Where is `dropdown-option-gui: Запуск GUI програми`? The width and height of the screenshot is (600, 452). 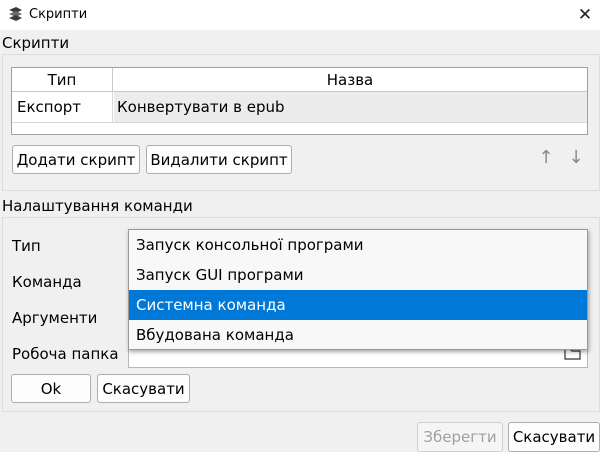 dropdown-option-gui: Запуск GUI програми is located at coordinates (358, 275).